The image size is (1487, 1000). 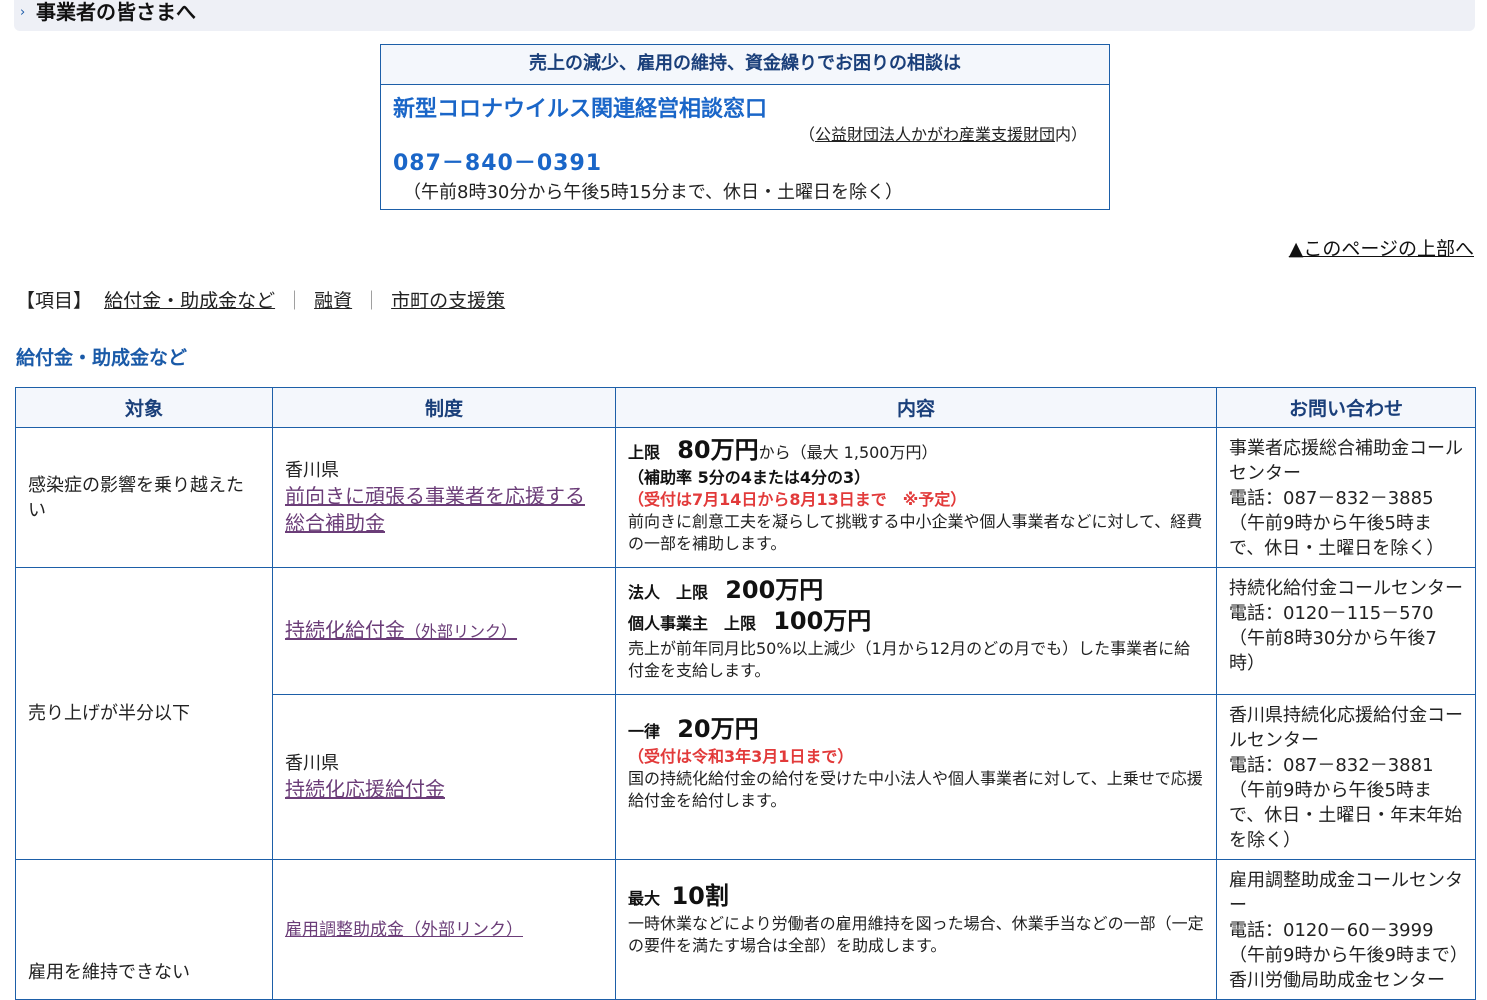 I want to click on org-suffix: 内）, so click(x=1070, y=134).